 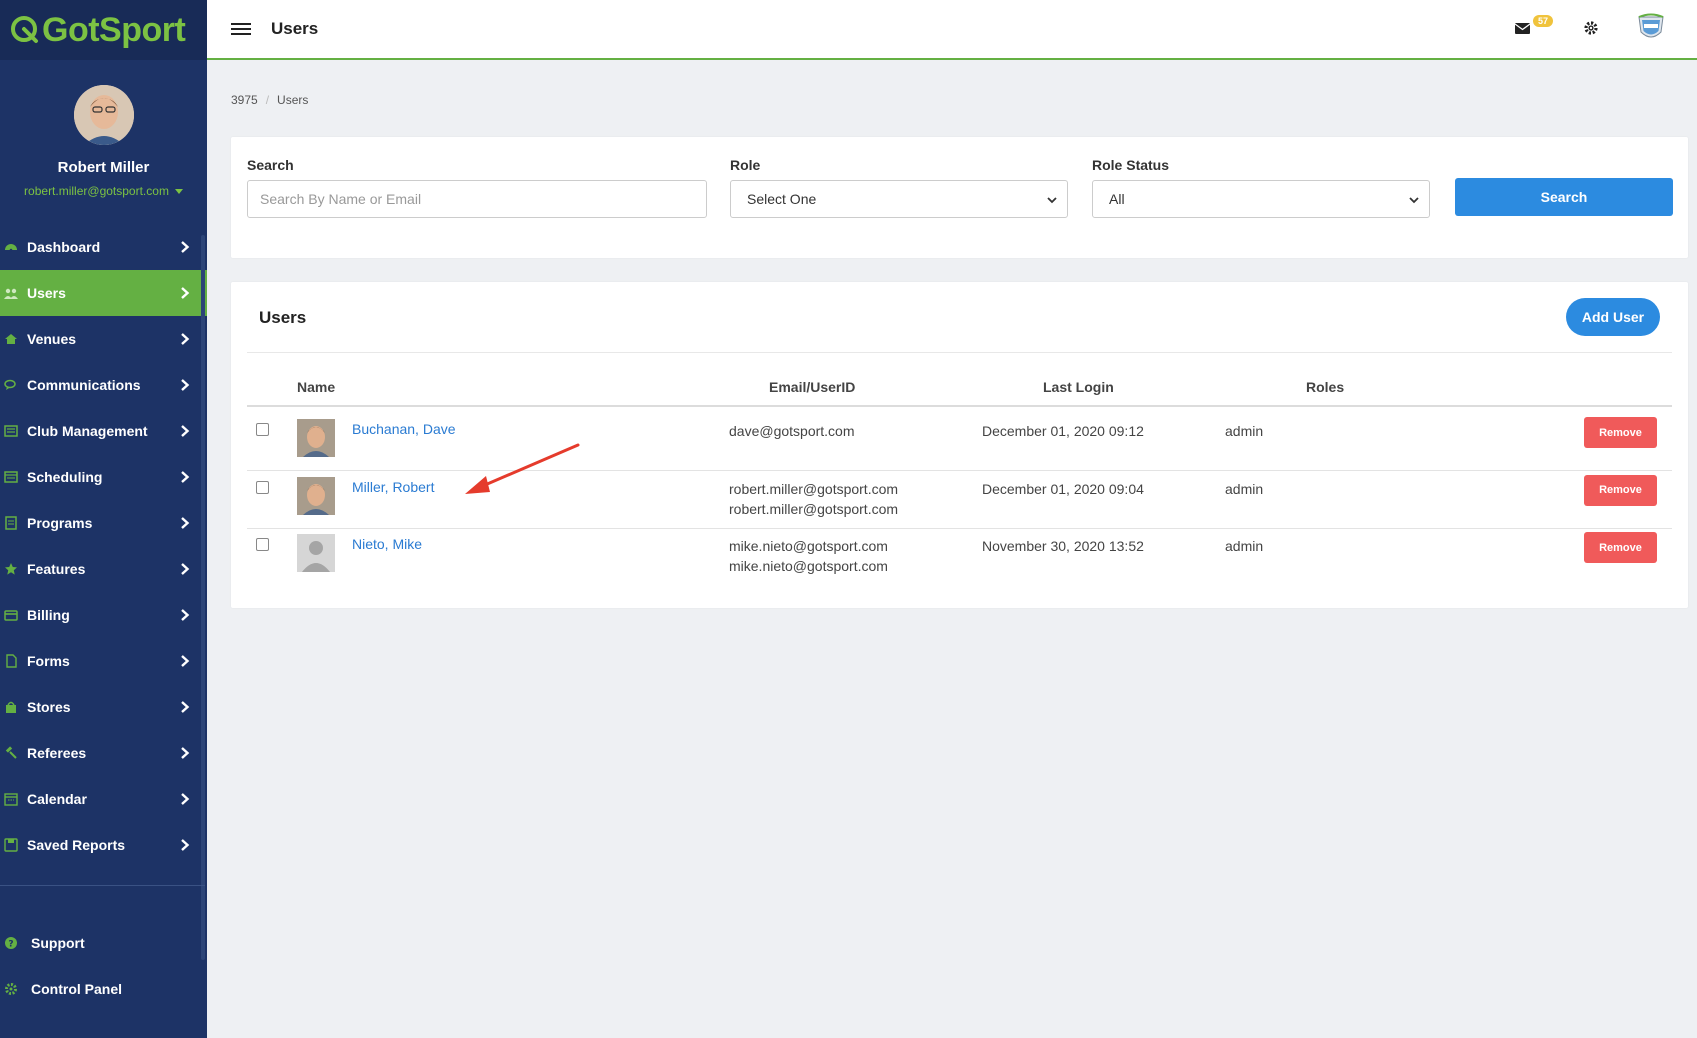 What do you see at coordinates (114, 30) in the screenshot?
I see `logo-text: GotSport` at bounding box center [114, 30].